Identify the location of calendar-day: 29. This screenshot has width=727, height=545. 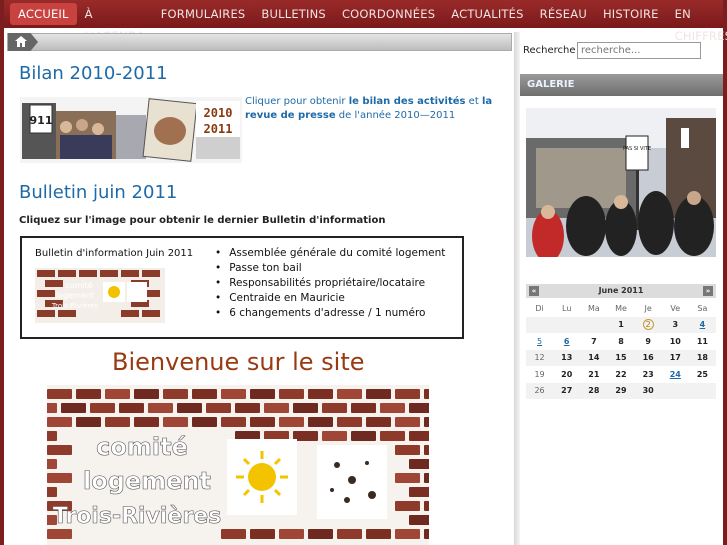
(621, 390).